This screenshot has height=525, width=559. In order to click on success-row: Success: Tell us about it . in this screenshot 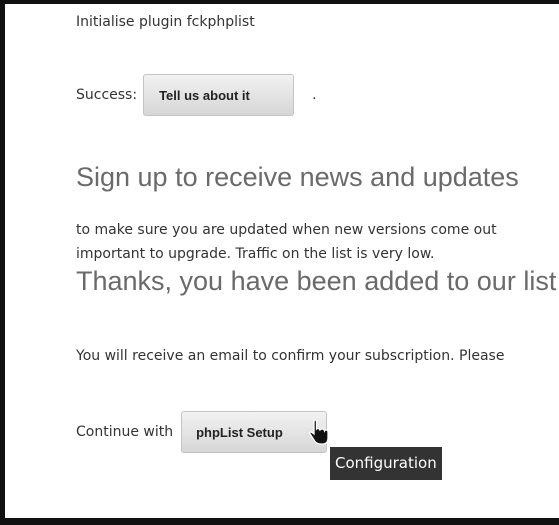, I will do `click(196, 95)`.